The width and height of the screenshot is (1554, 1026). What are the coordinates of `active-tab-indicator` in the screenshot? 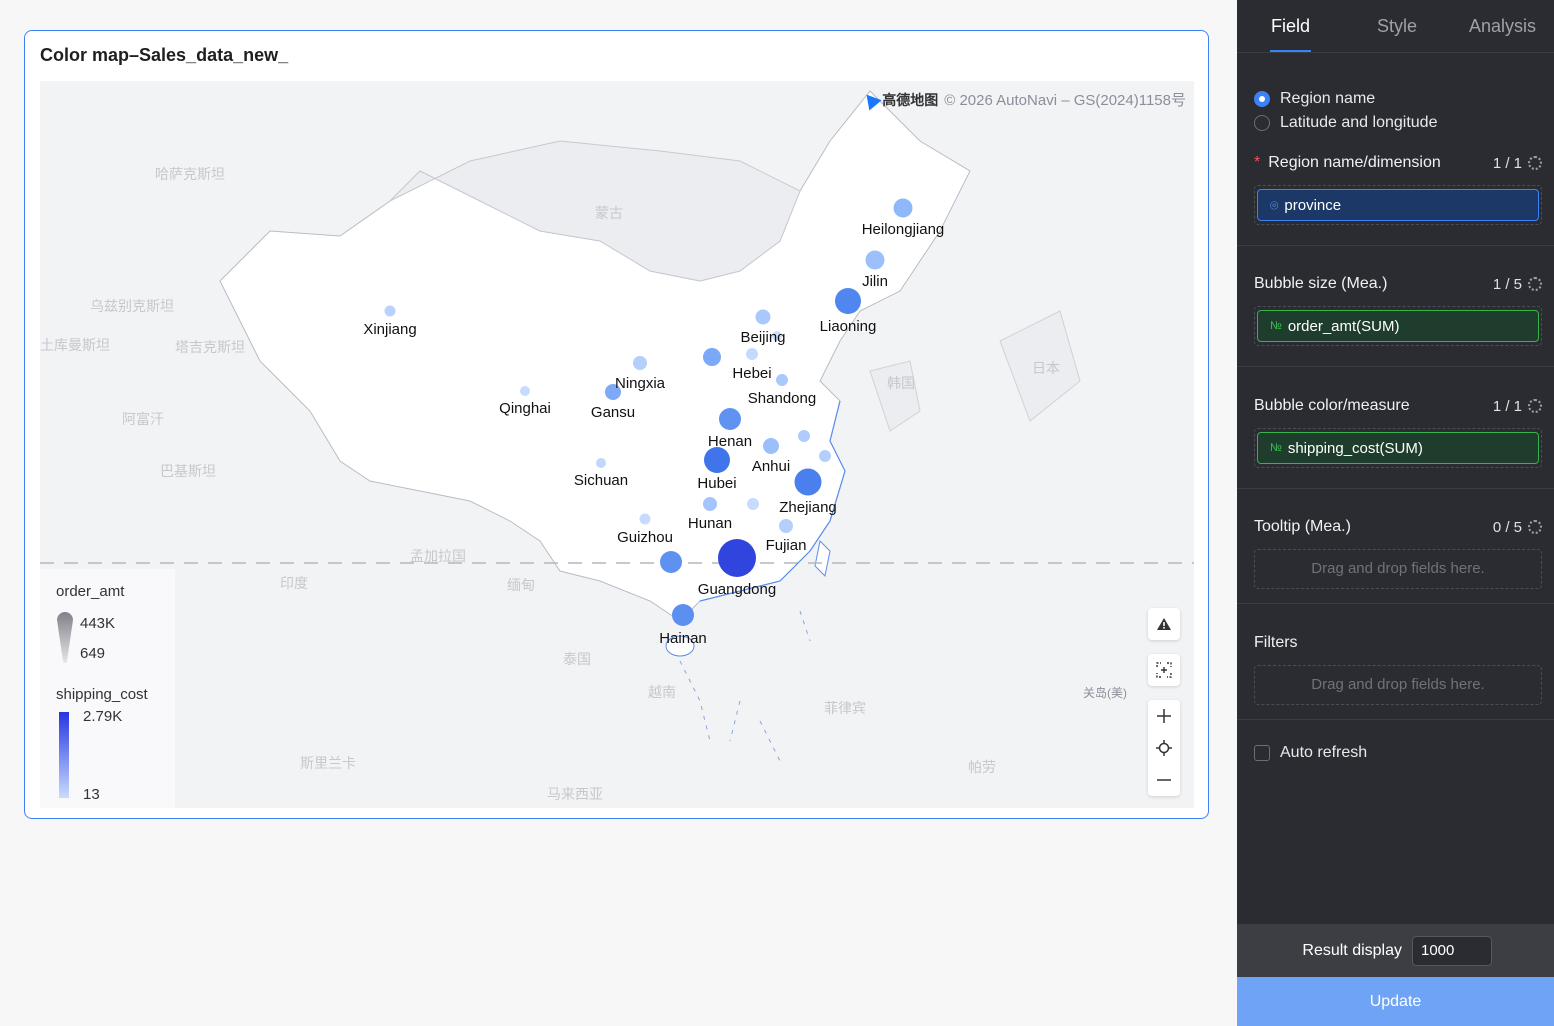 It's located at (1290, 51).